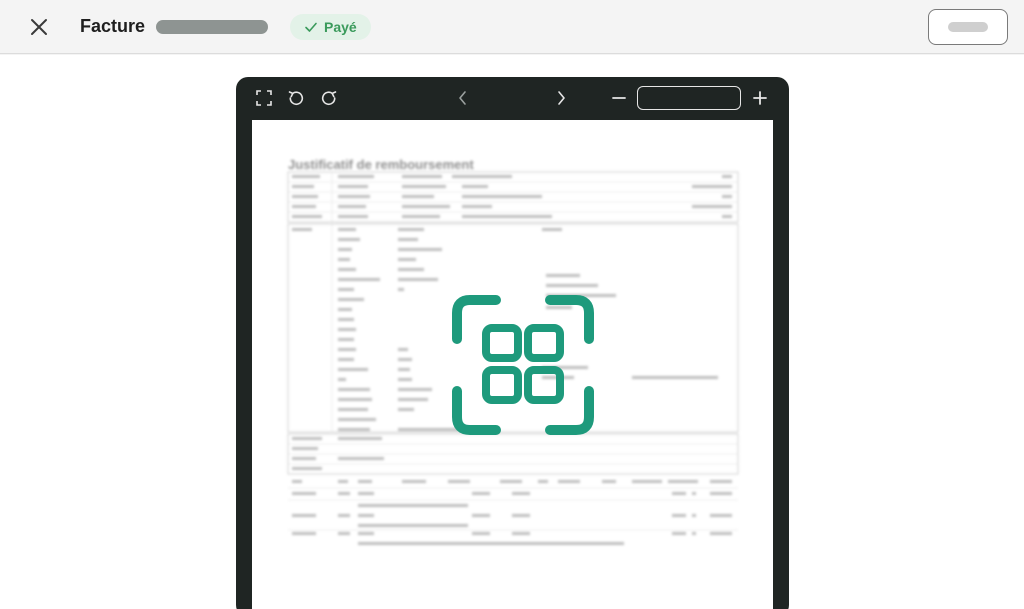 Image resolution: width=1024 pixels, height=609 pixels. Describe the element at coordinates (113, 26) in the screenshot. I see `page-title: Facture` at that location.